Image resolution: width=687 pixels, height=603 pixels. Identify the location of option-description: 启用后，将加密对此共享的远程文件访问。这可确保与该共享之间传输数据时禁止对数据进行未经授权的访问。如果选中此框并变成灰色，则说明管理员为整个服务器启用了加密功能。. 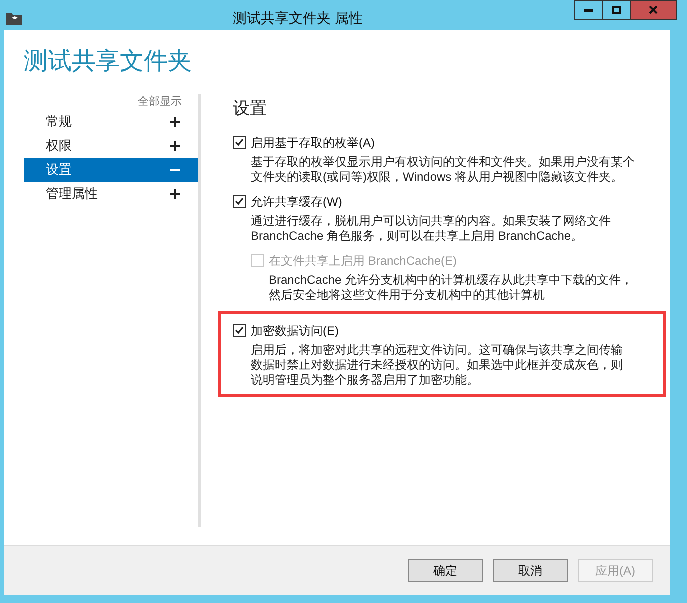
(437, 365).